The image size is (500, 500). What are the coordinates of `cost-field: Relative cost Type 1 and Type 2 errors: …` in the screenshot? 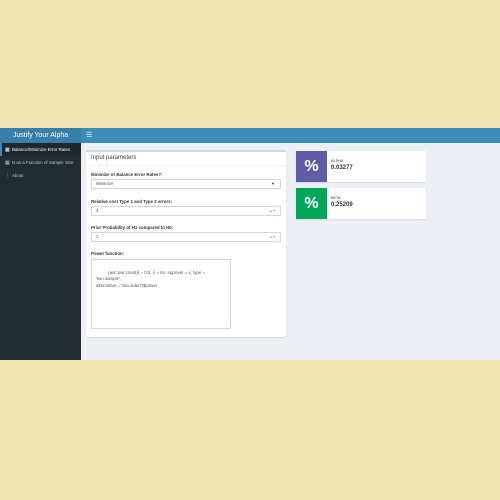 It's located at (186, 207).